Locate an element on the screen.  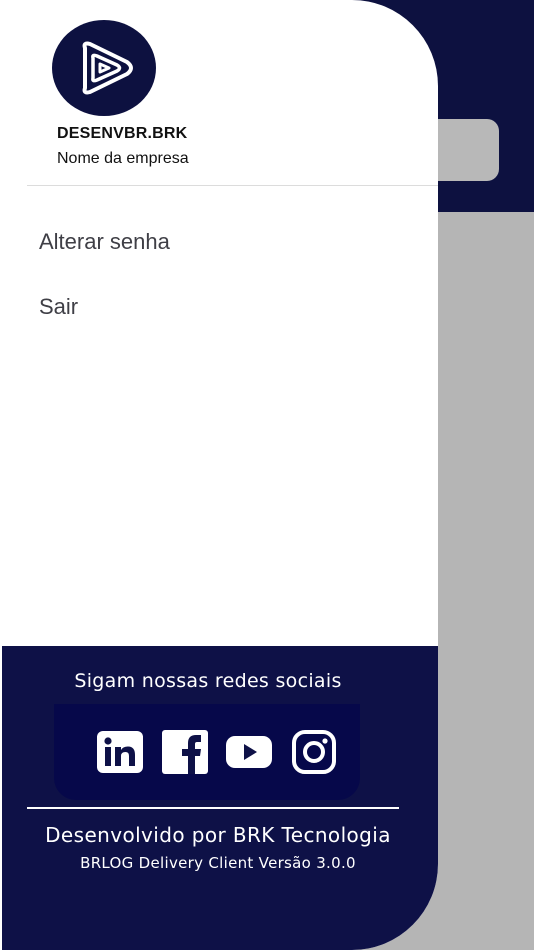
menu-item-logout: Sair is located at coordinates (229, 307).